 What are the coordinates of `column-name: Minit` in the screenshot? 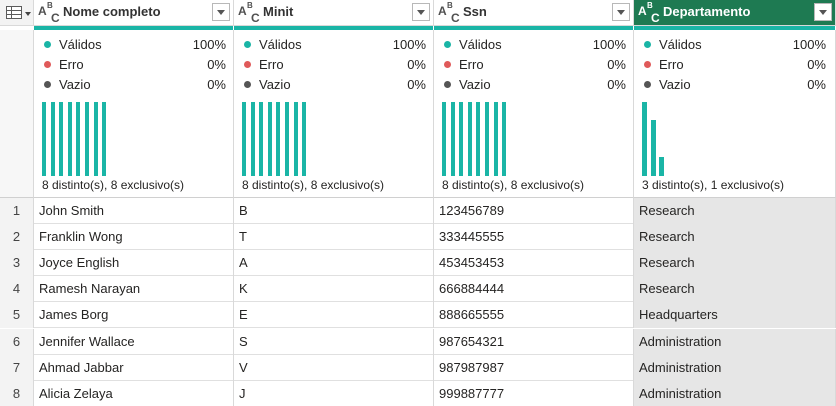 It's located at (278, 11).